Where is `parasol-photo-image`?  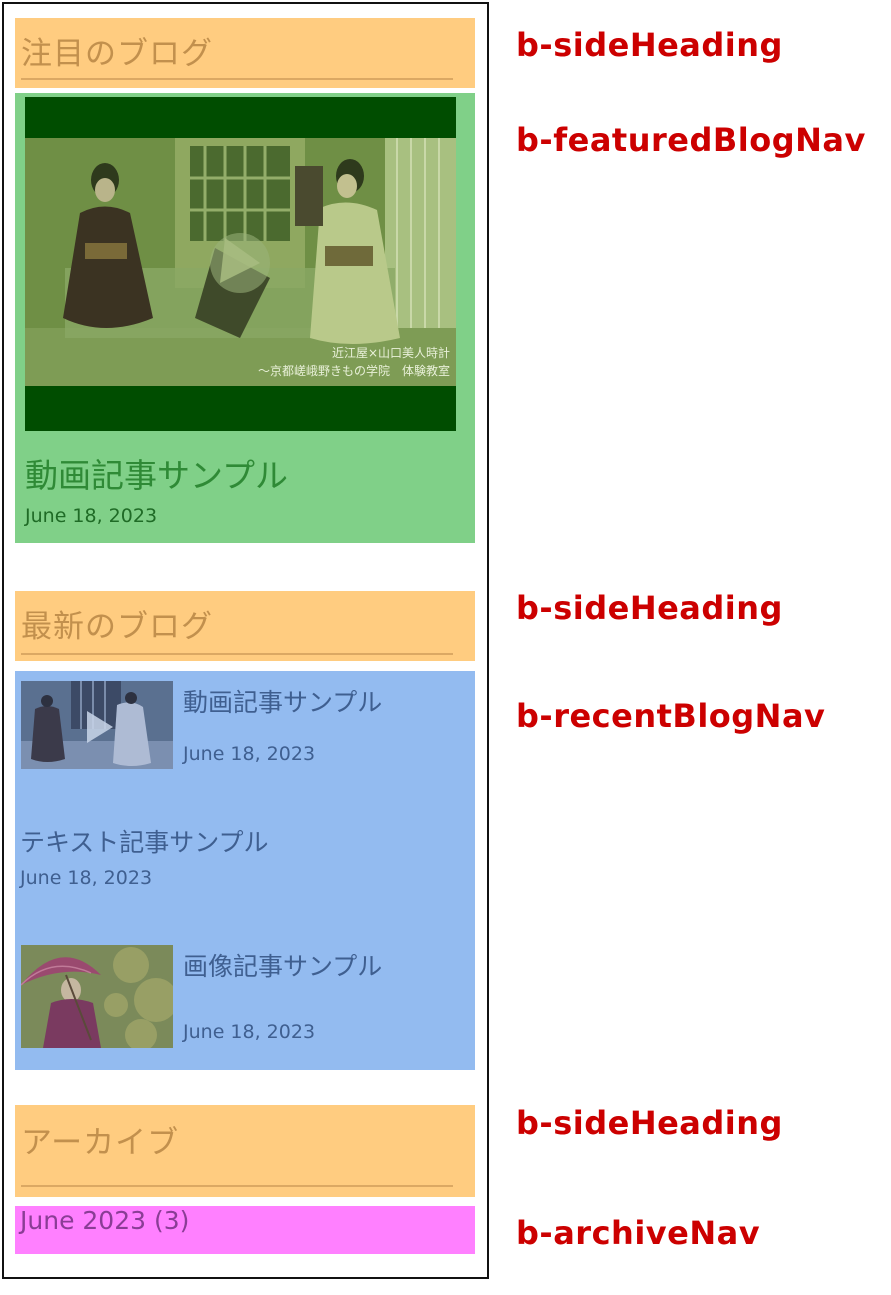
parasol-photo-image is located at coordinates (97, 996).